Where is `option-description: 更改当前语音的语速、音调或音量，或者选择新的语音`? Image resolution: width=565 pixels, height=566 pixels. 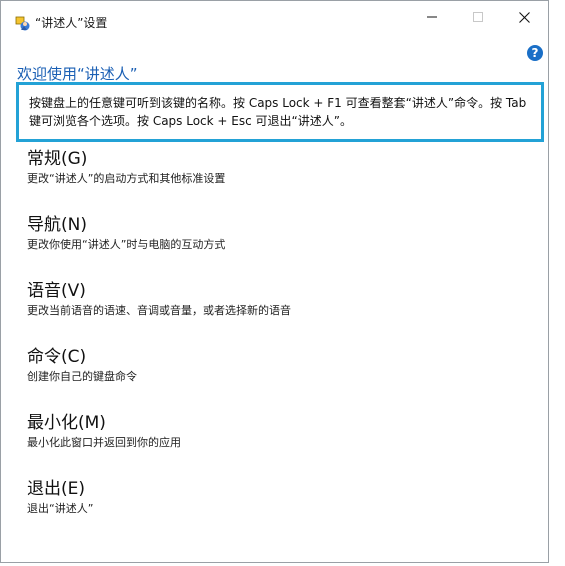 option-description: 更改当前语音的语速、音调或音量，或者选择新的语音 is located at coordinates (159, 310).